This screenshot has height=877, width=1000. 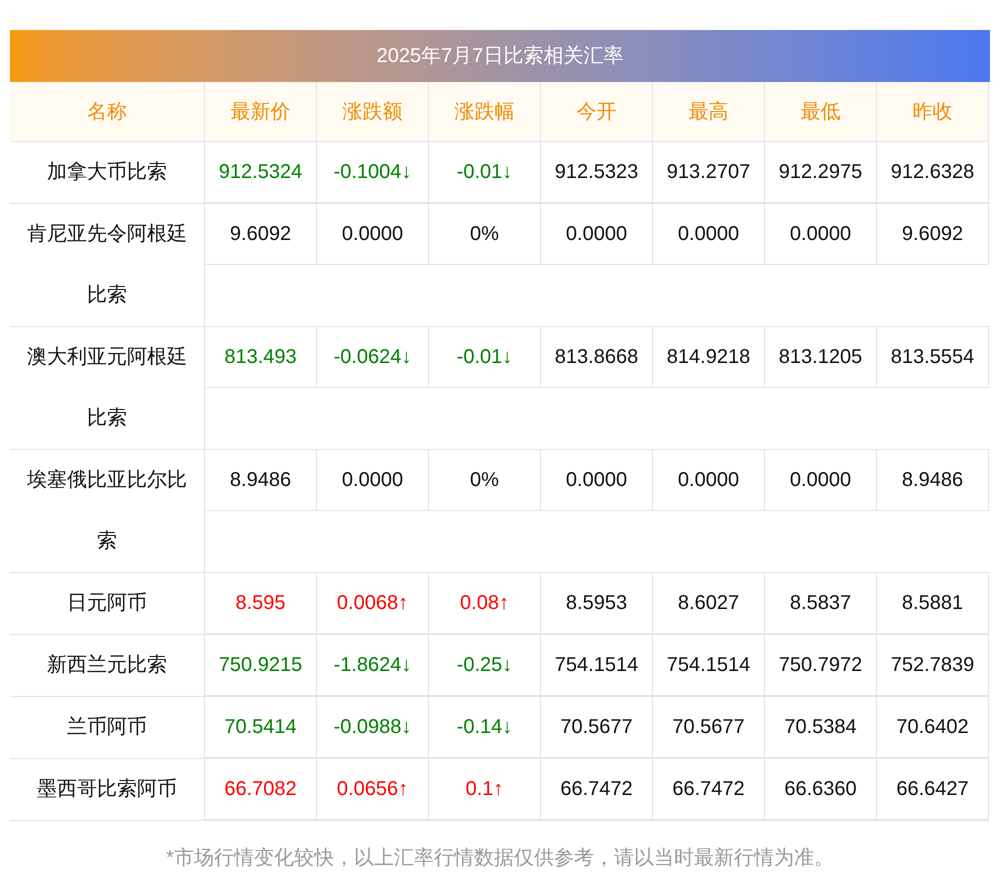 I want to click on column-header: 涨跌幅, so click(x=485, y=112).